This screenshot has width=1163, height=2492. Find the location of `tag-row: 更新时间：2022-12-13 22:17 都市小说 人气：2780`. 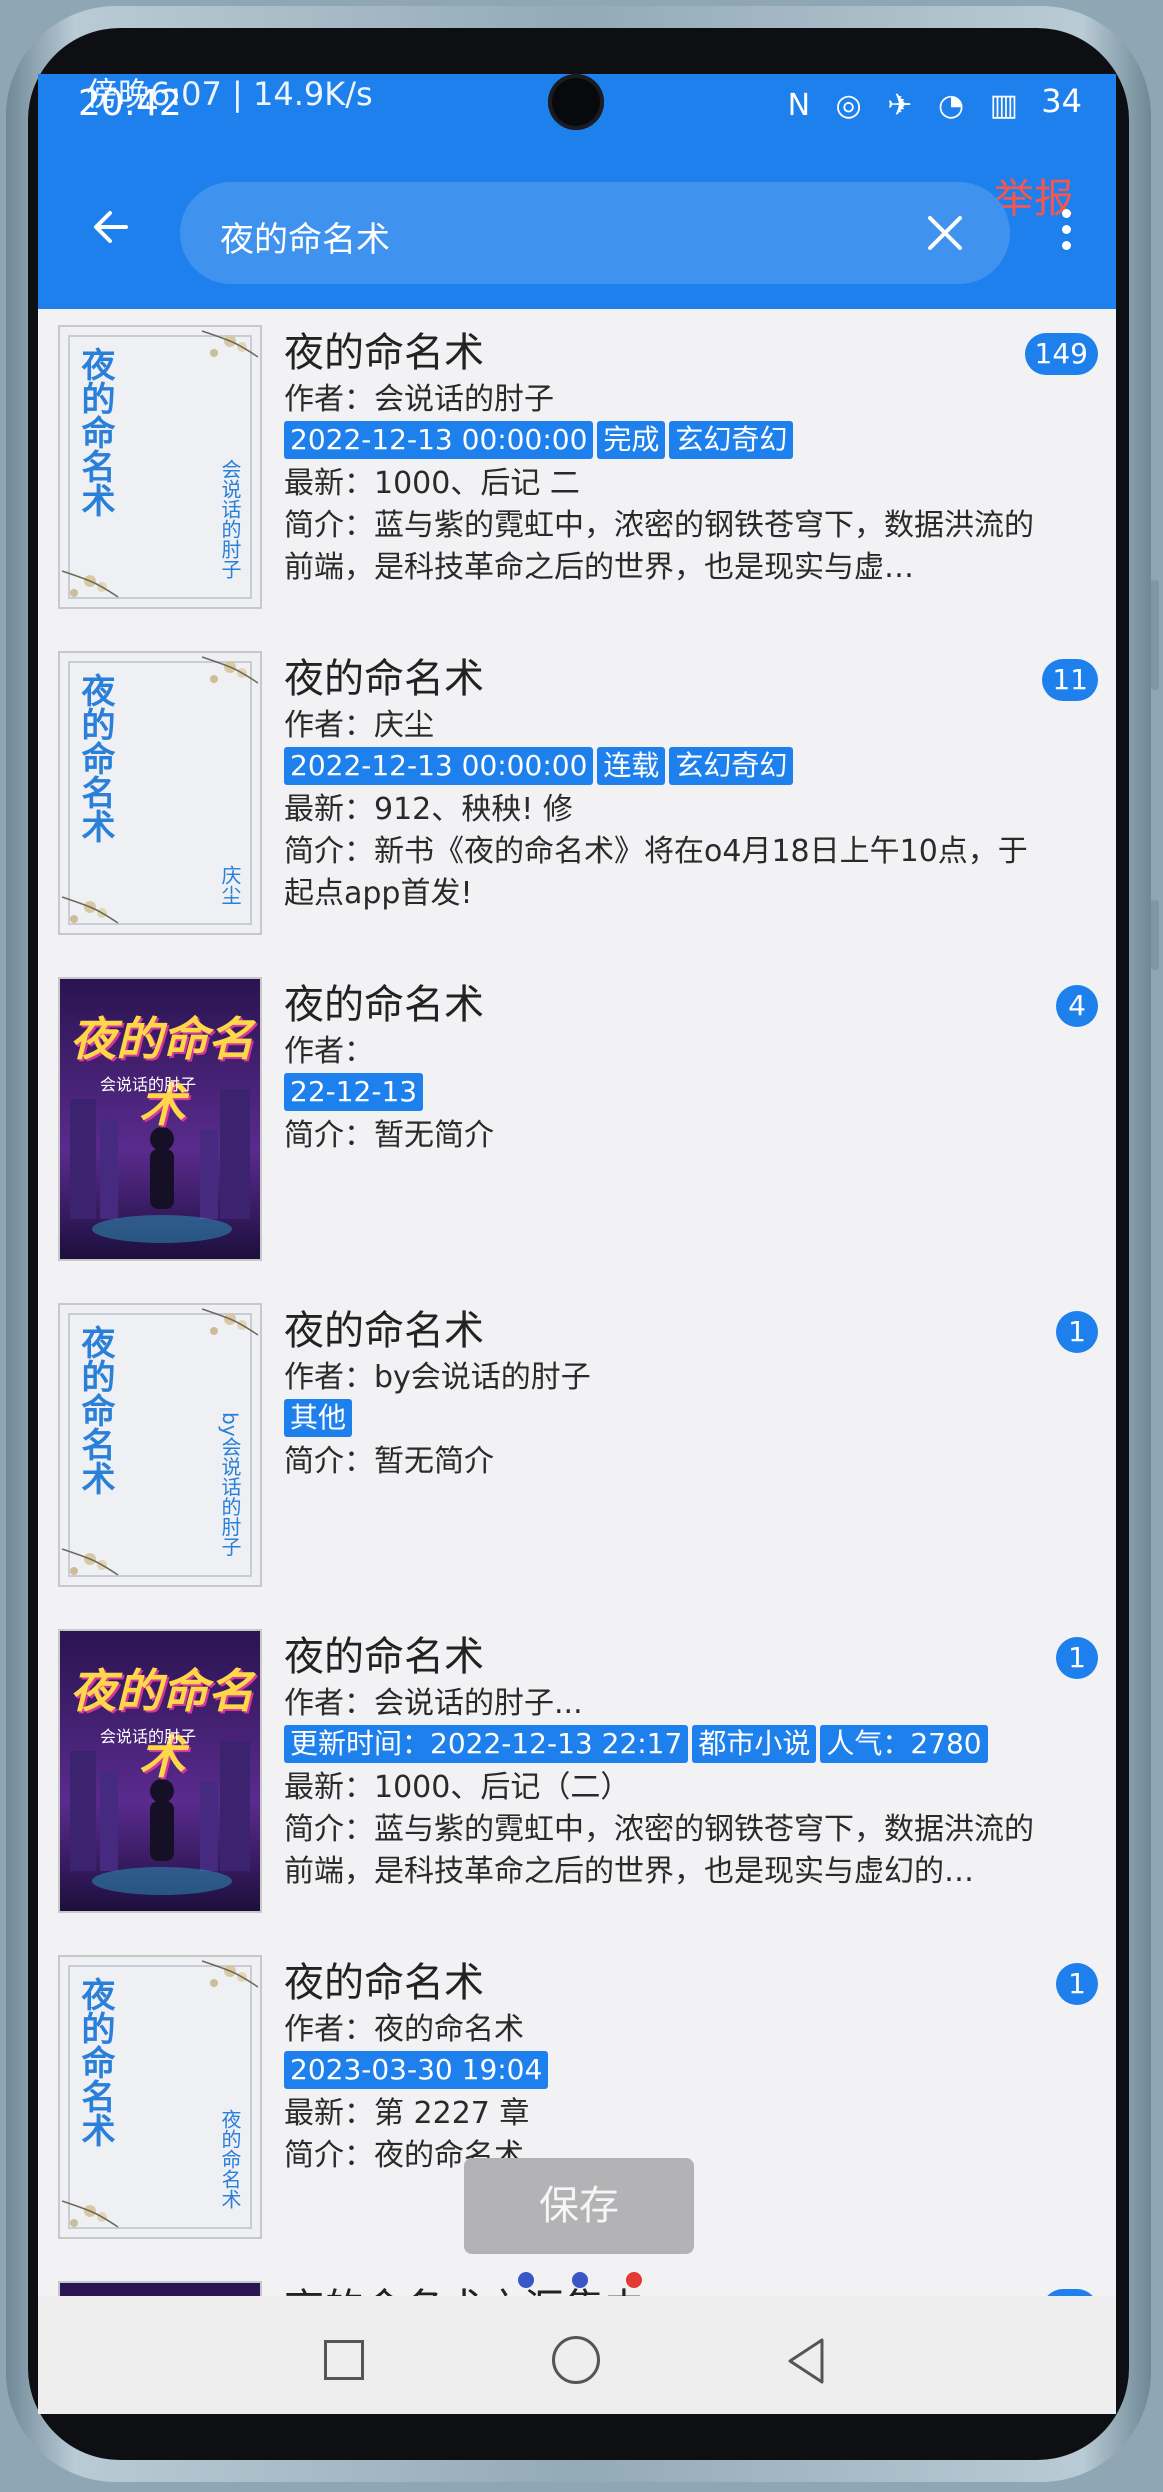

tag-row: 更新时间：2022-12-13 22:17 都市小说 人气：2780 is located at coordinates (690, 1746).